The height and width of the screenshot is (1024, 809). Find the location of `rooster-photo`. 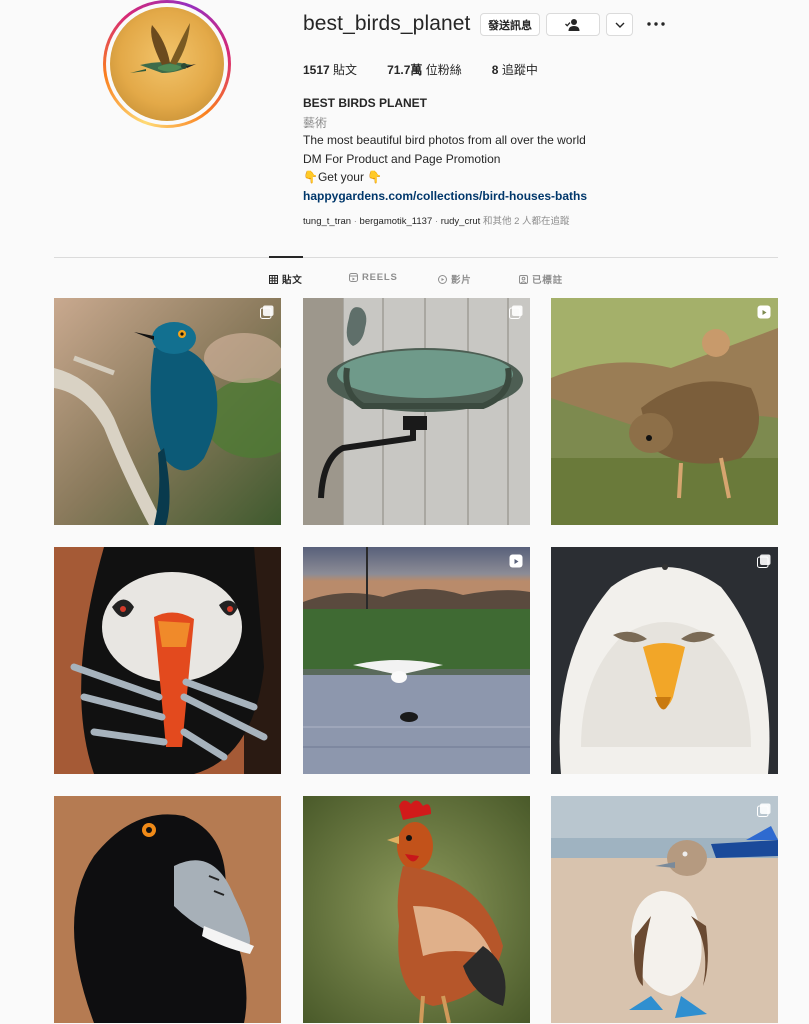

rooster-photo is located at coordinates (416, 909).